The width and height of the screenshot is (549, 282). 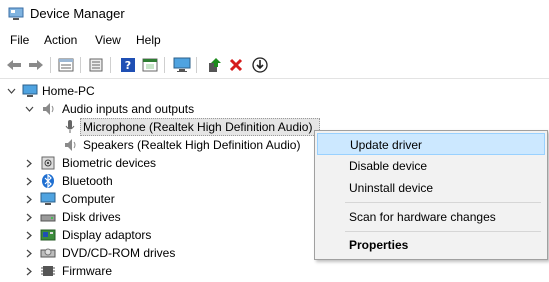 What do you see at coordinates (160, 271) in the screenshot?
I see `category-firmware: Firmware` at bounding box center [160, 271].